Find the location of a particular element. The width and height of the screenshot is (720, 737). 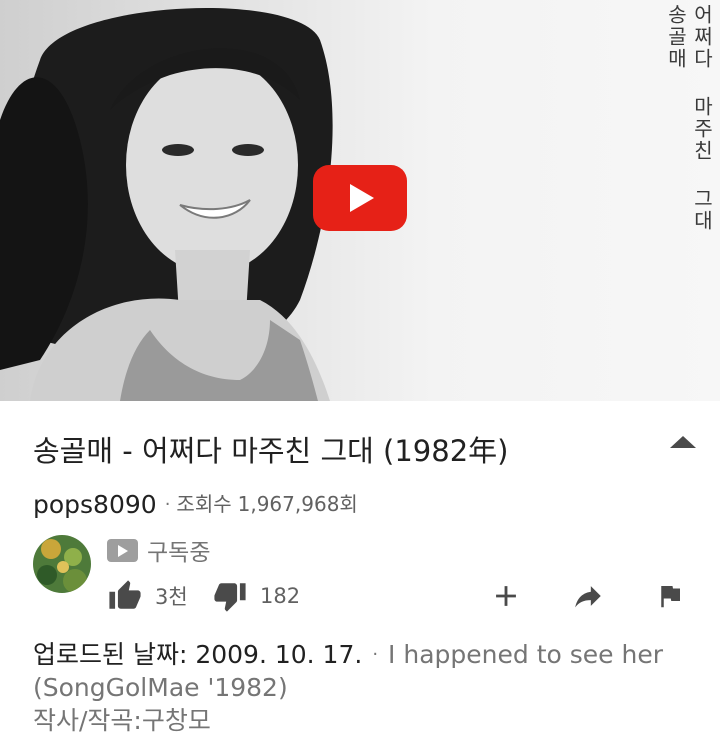

share-button is located at coordinates (588, 596).